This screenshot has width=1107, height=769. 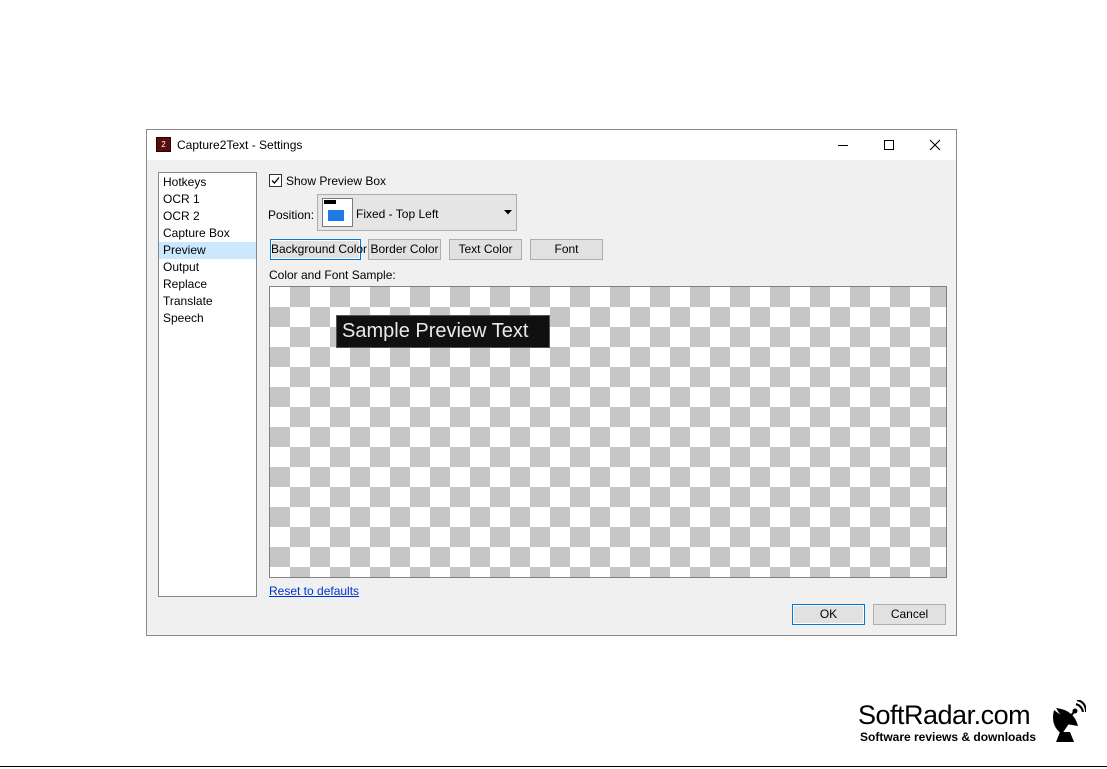 I want to click on sidebar-item-hotkeys: Hotkeys, so click(x=207, y=182).